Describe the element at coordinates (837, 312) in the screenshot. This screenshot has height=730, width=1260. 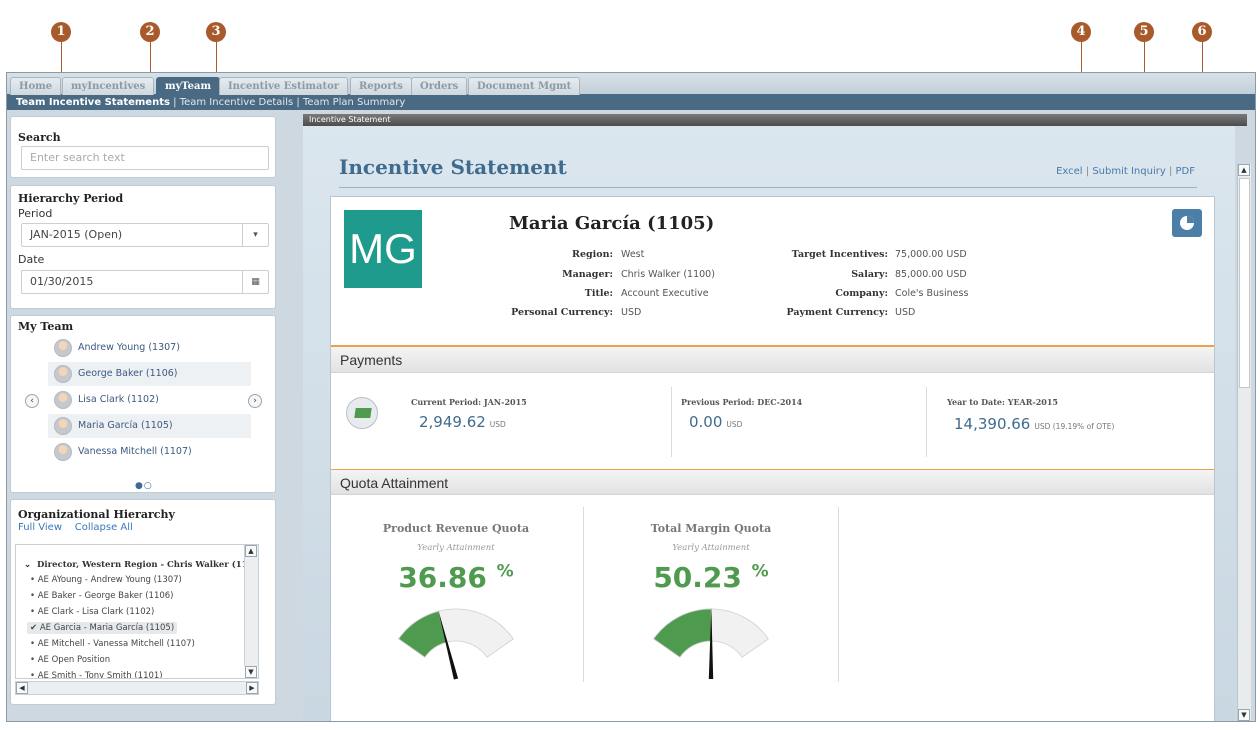
I see `payment-currency-label: Payment Currency:` at that location.